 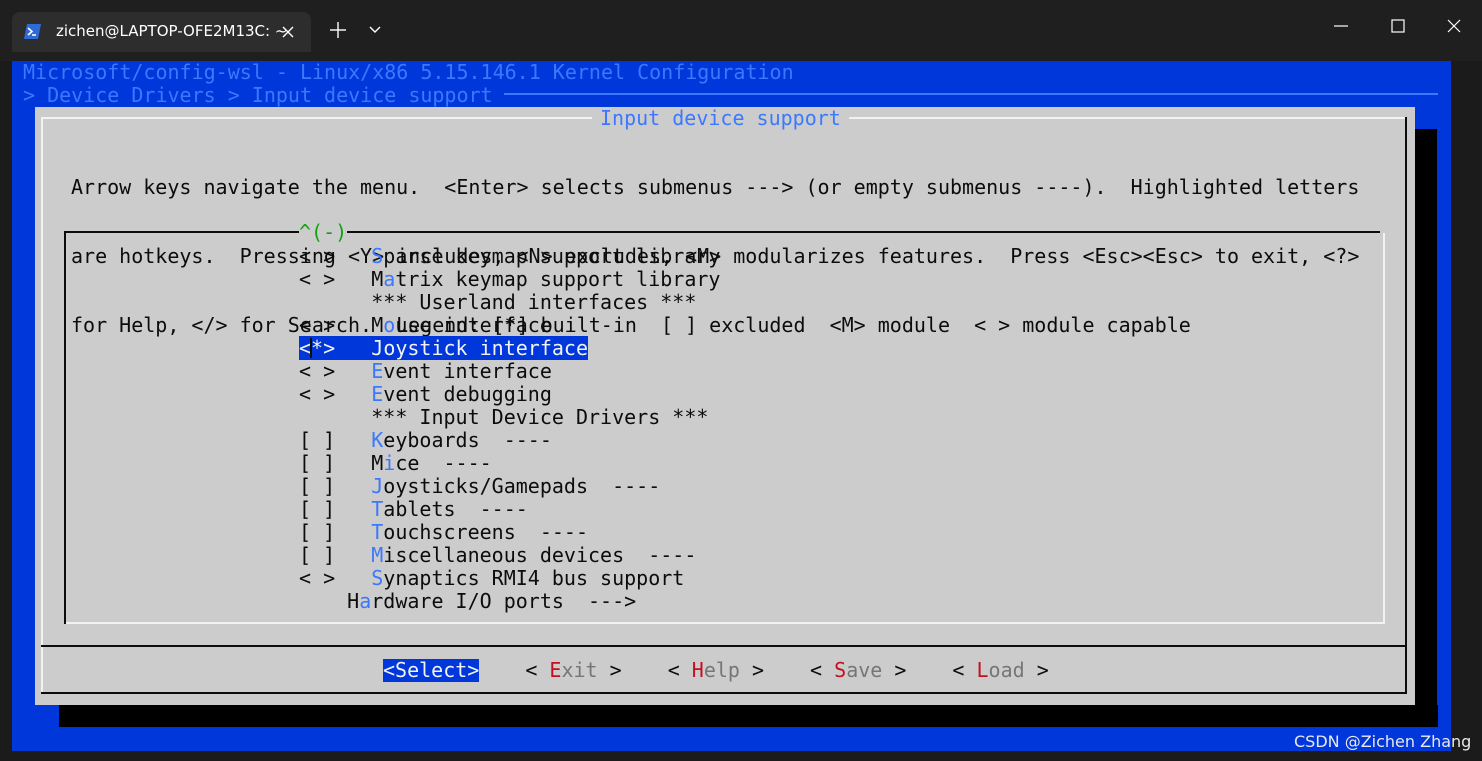 I want to click on menu-hotkey: i, so click(x=389, y=463).